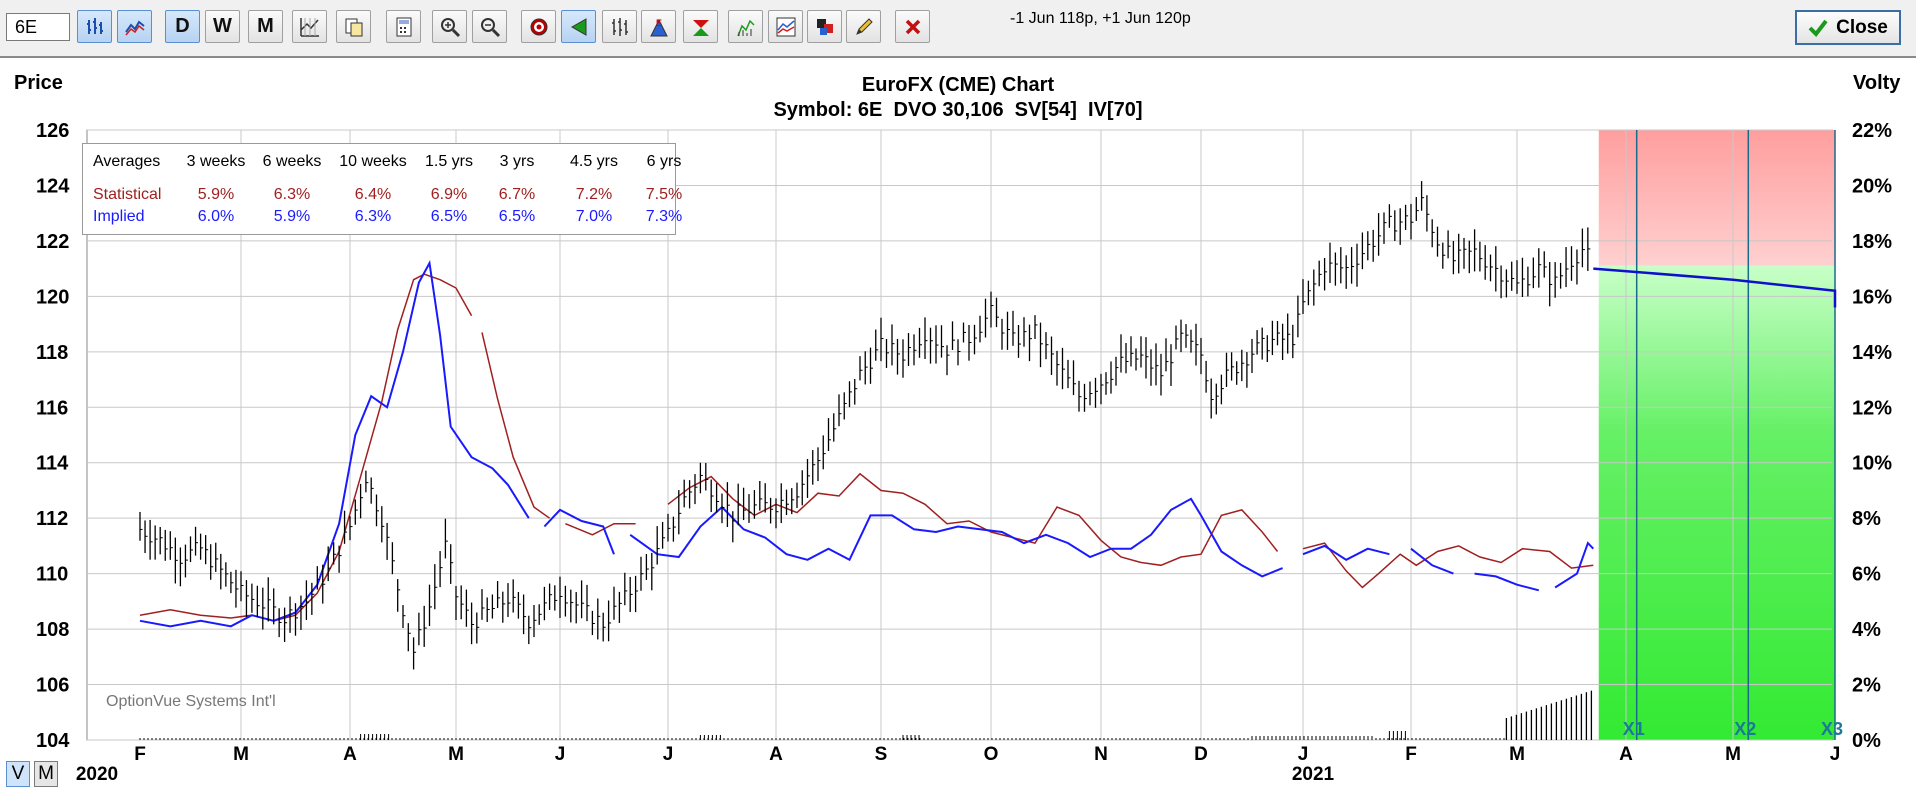  What do you see at coordinates (46, 774) in the screenshot?
I see `mode-m-button: M` at bounding box center [46, 774].